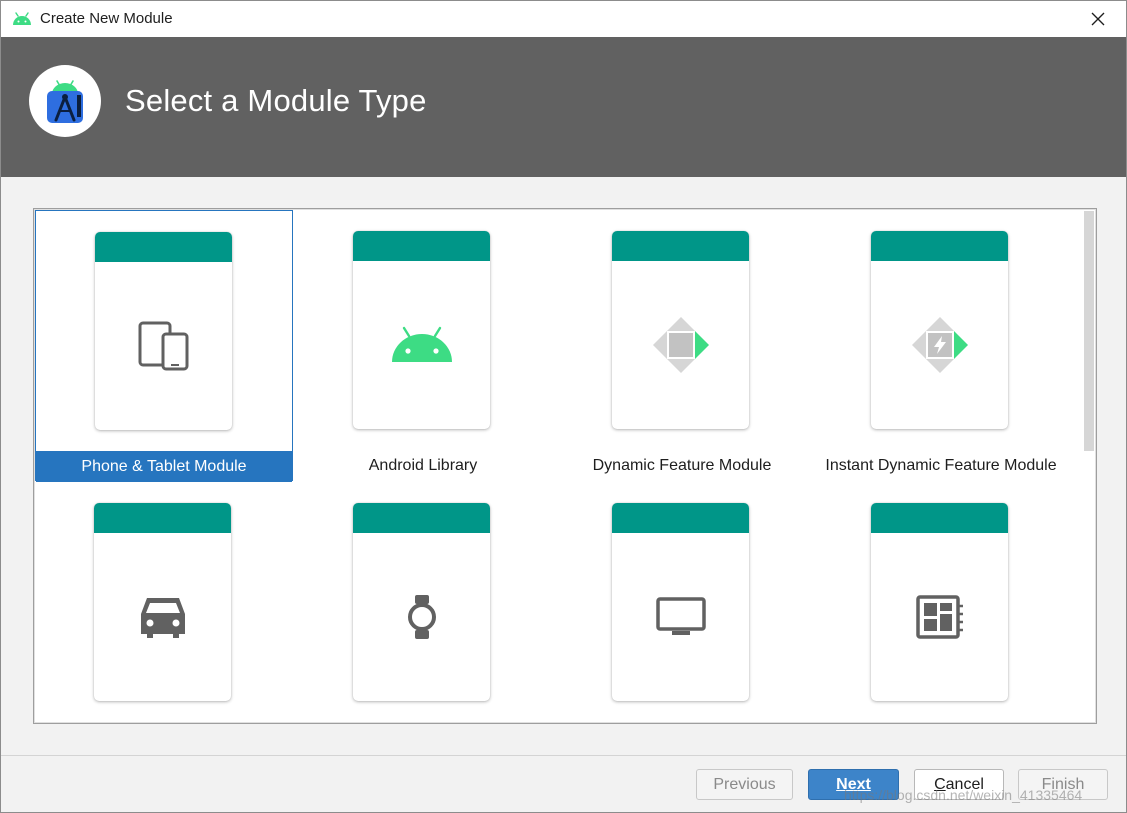  I want to click on android-studio-icon, so click(65, 101).